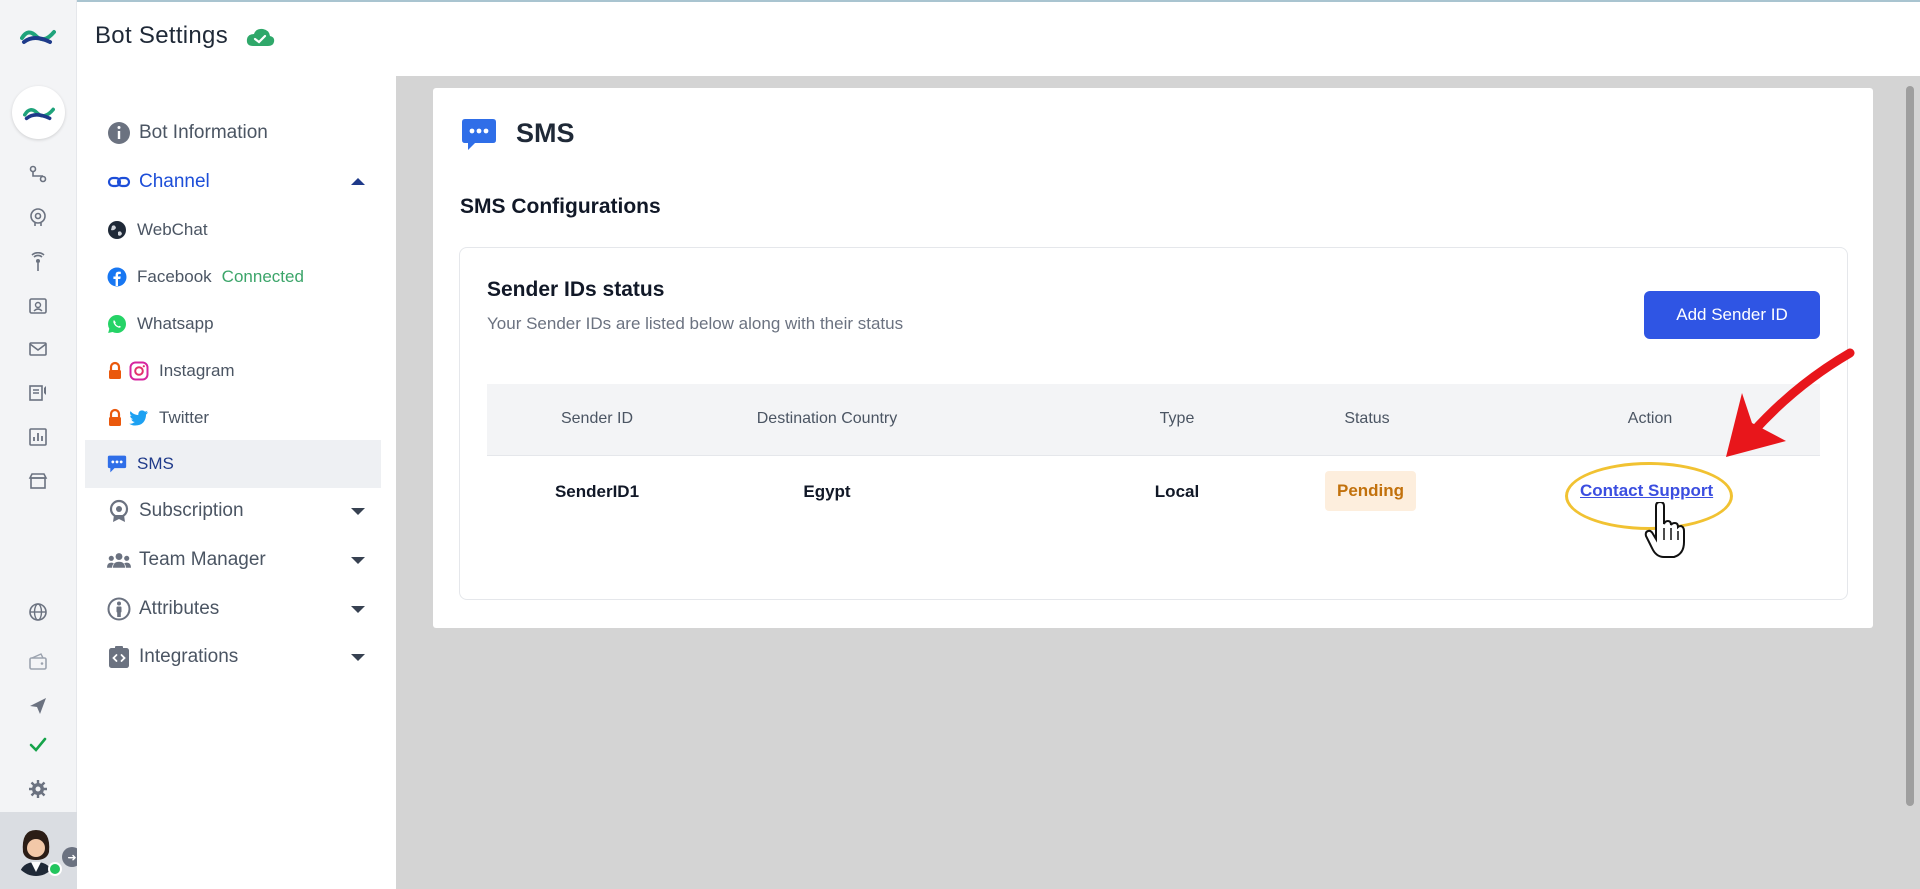 The height and width of the screenshot is (889, 1920). What do you see at coordinates (38, 745) in the screenshot?
I see `check-icon` at bounding box center [38, 745].